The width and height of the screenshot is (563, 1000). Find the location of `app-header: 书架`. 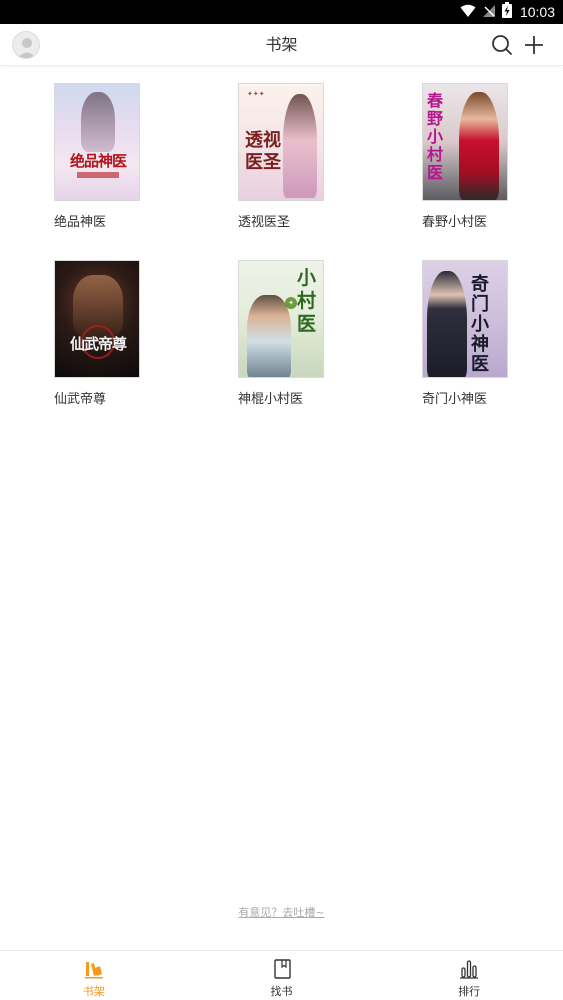

app-header: 书架 is located at coordinates (281, 45).